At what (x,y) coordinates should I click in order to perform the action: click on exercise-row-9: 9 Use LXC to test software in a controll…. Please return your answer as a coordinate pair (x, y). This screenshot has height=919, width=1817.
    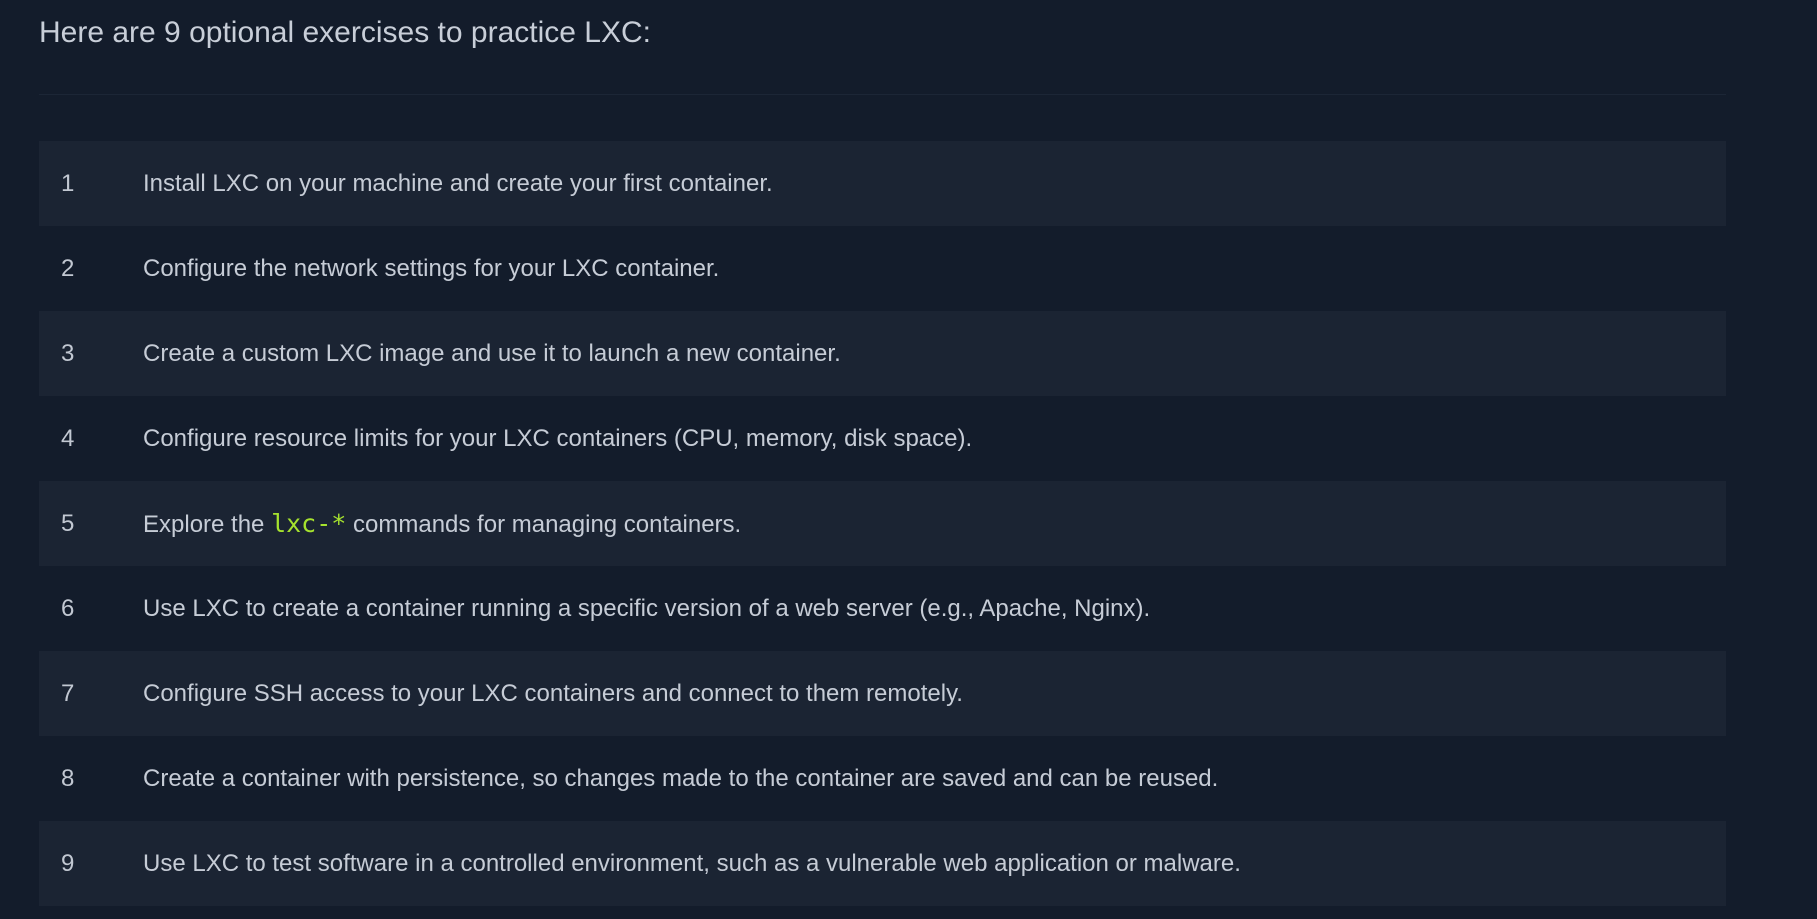
    Looking at the image, I should click on (882, 863).